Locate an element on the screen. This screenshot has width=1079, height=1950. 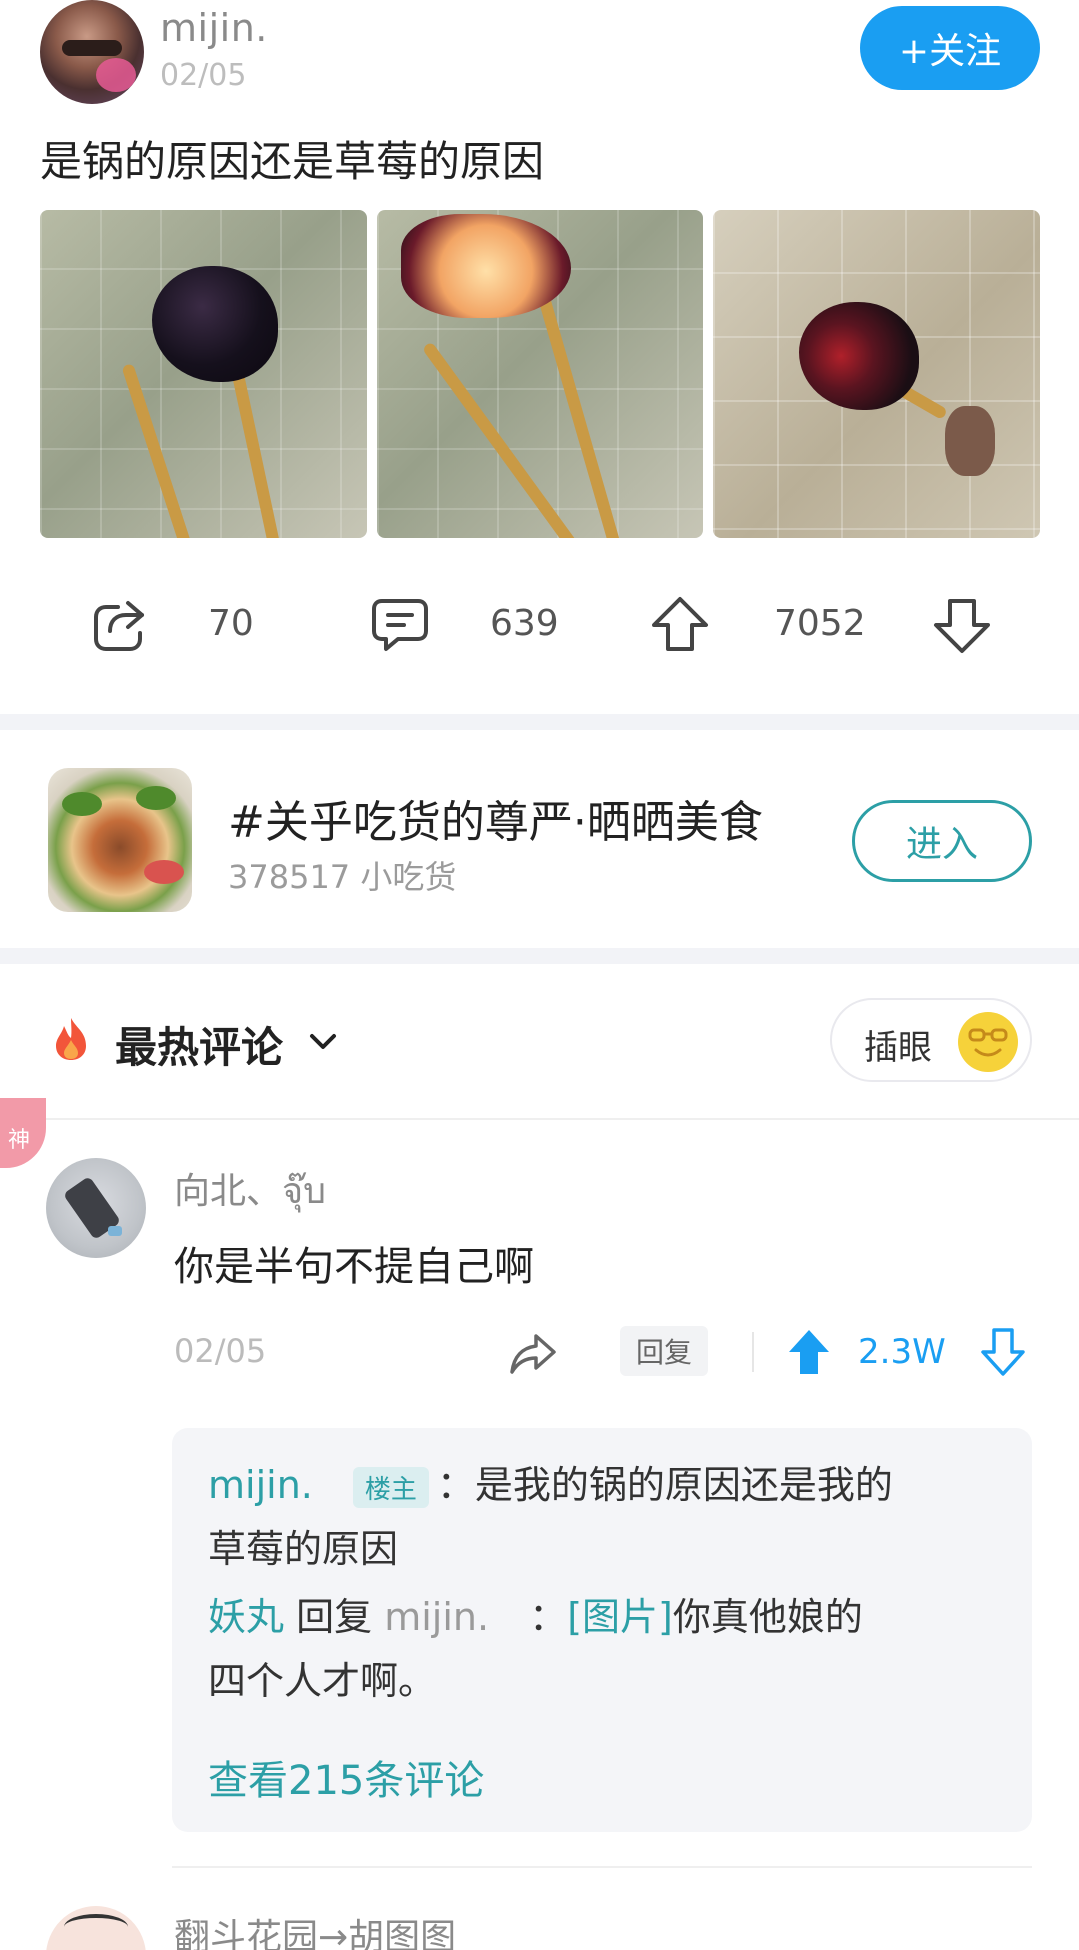
upvote-count: 7052 is located at coordinates (820, 623).